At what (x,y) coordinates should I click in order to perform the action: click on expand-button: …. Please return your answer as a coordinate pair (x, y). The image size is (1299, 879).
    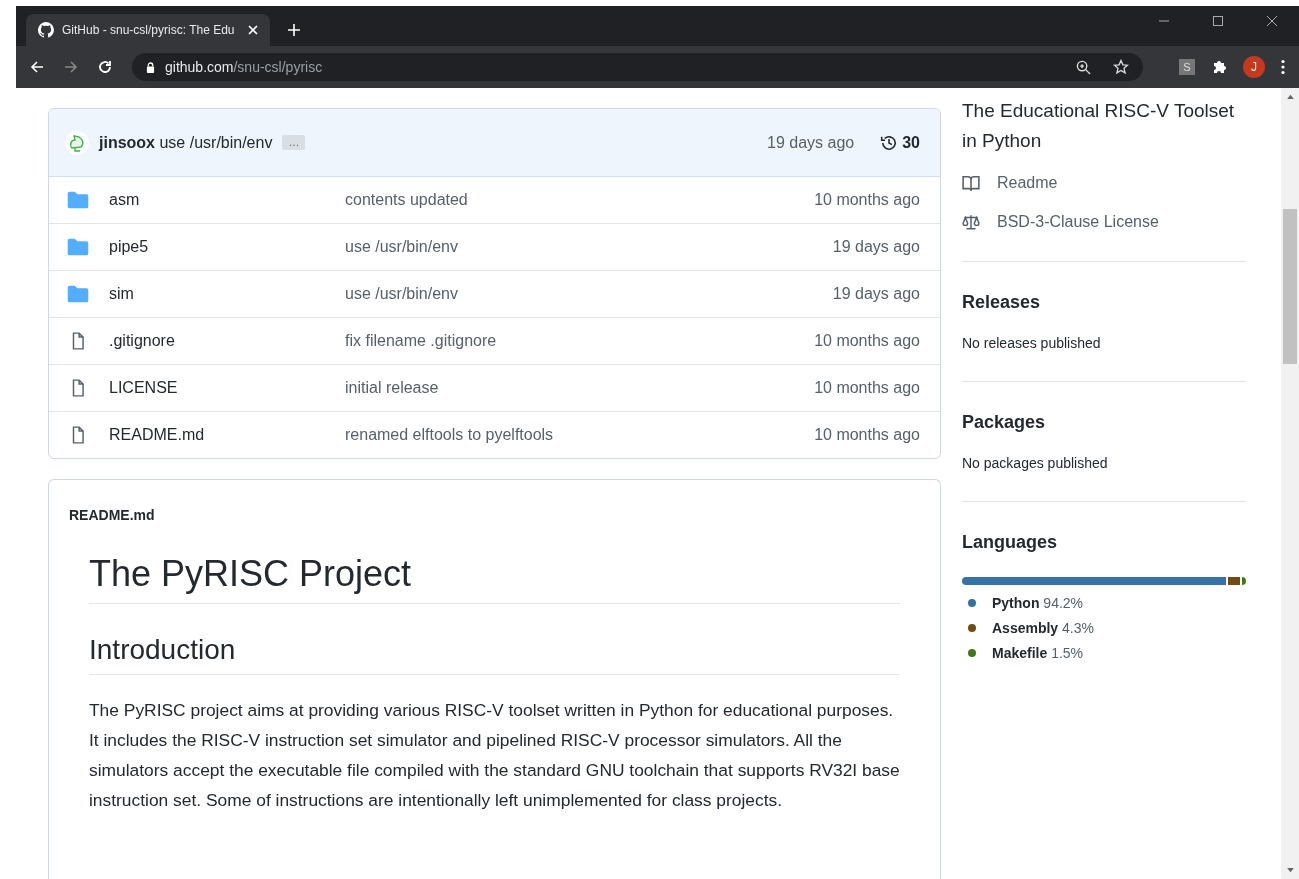
    Looking at the image, I should click on (294, 142).